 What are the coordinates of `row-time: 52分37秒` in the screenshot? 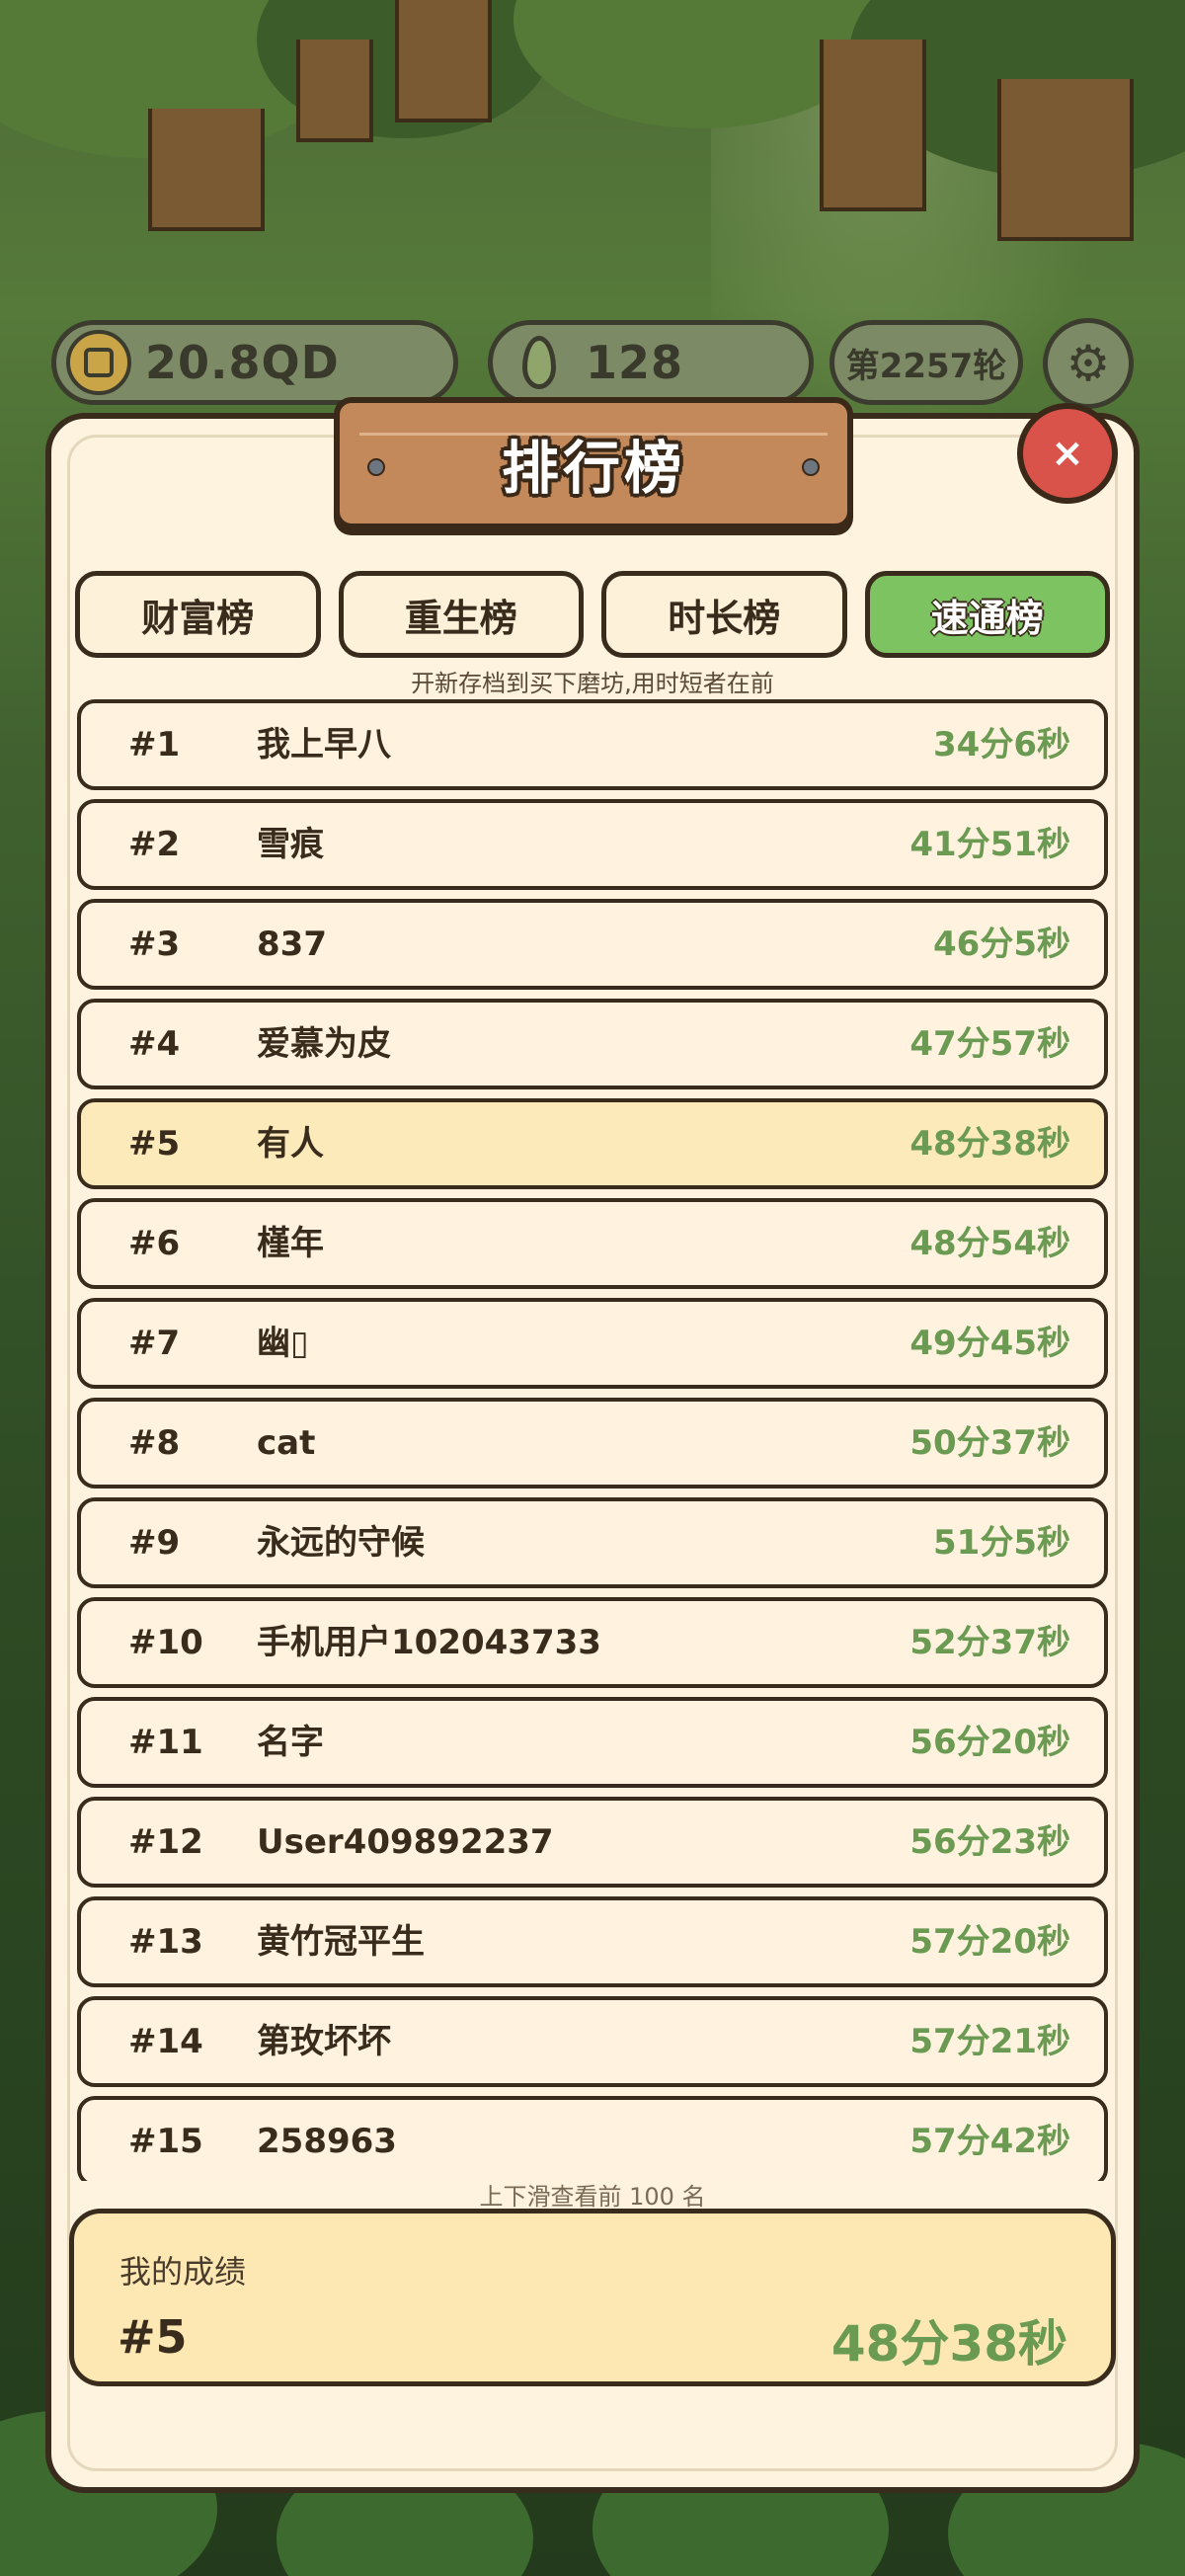 It's located at (990, 1642).